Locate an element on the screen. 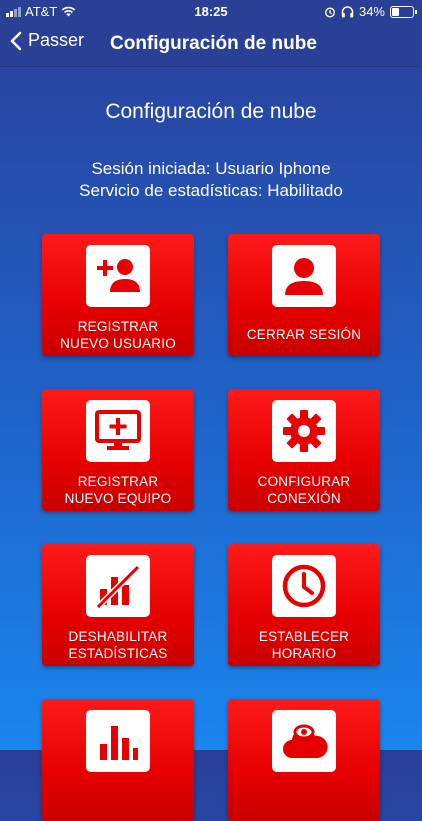 The image size is (422, 821). nav-bar: Passer Configuración de nube is located at coordinates (211, 44).